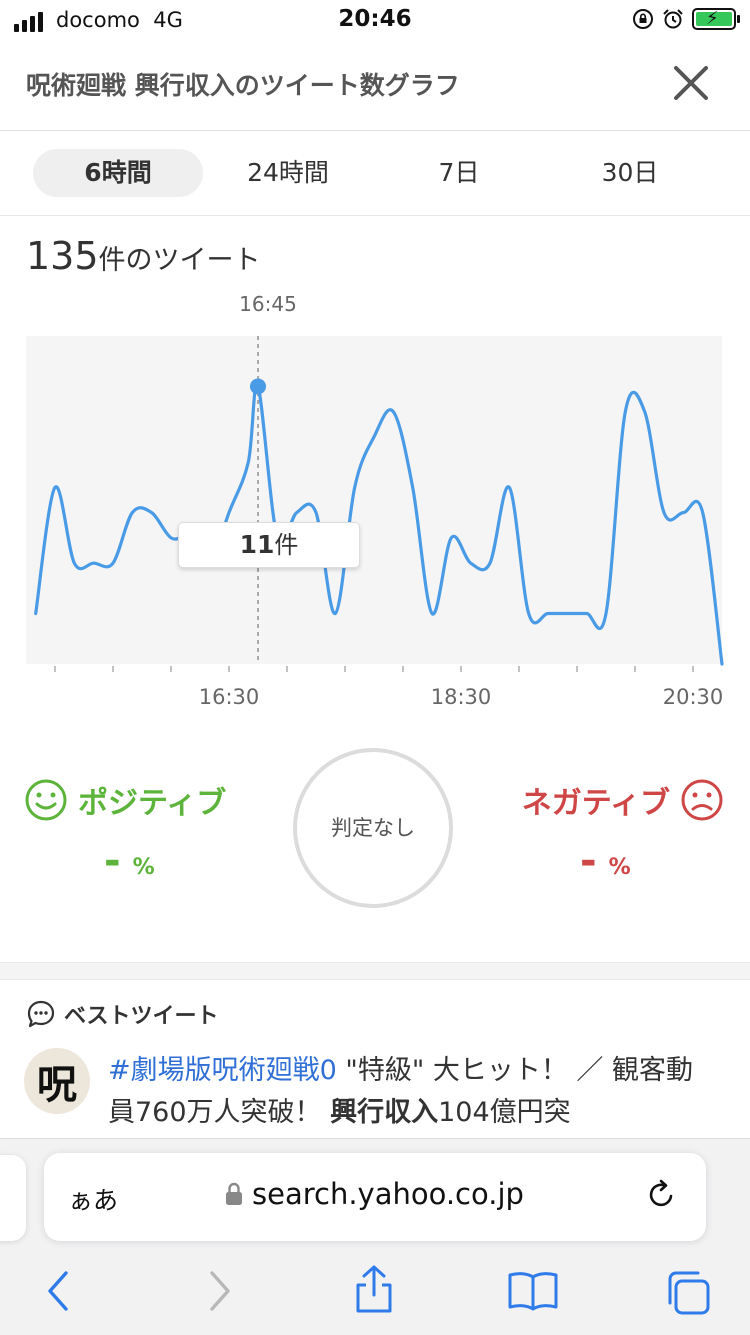  Describe the element at coordinates (686, 19) in the screenshot. I see `status-icons: ⚡` at that location.